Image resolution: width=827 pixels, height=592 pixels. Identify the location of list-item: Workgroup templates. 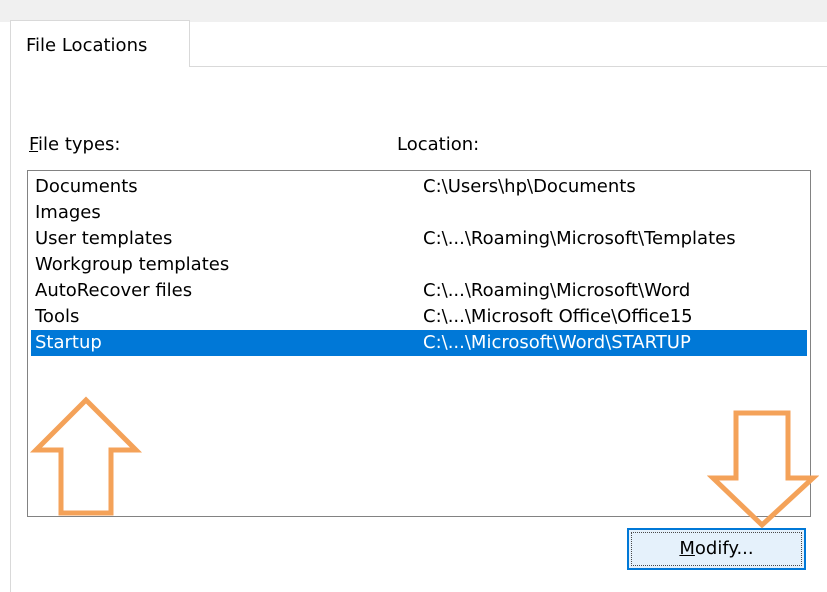
(419, 265).